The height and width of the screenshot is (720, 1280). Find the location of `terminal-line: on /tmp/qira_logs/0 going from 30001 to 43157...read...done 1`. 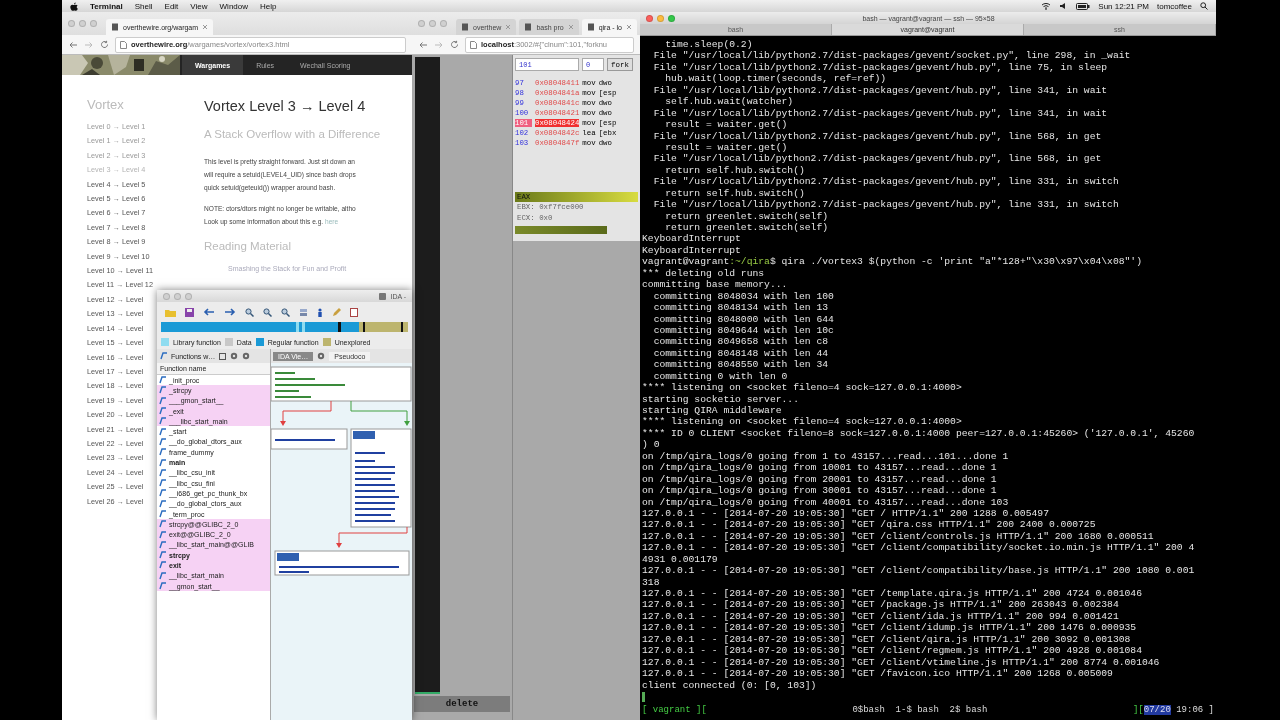

terminal-line: on /tmp/qira_logs/0 going from 30001 to 43157...read...done 1 is located at coordinates (820, 491).